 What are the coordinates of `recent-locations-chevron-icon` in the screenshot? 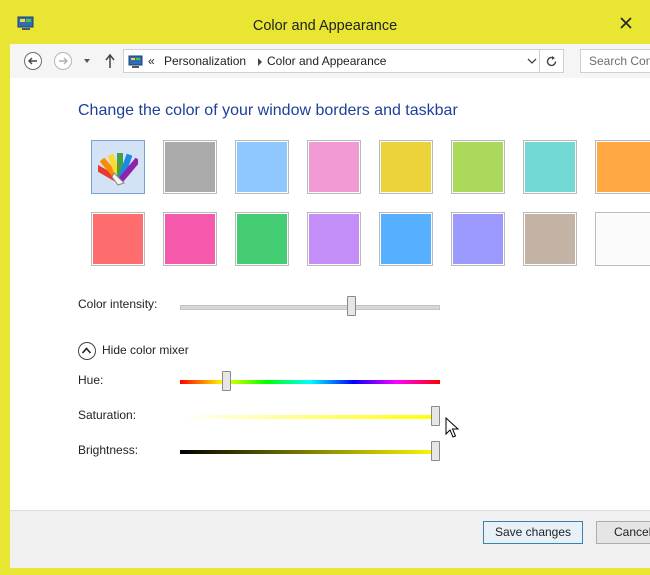 It's located at (87, 61).